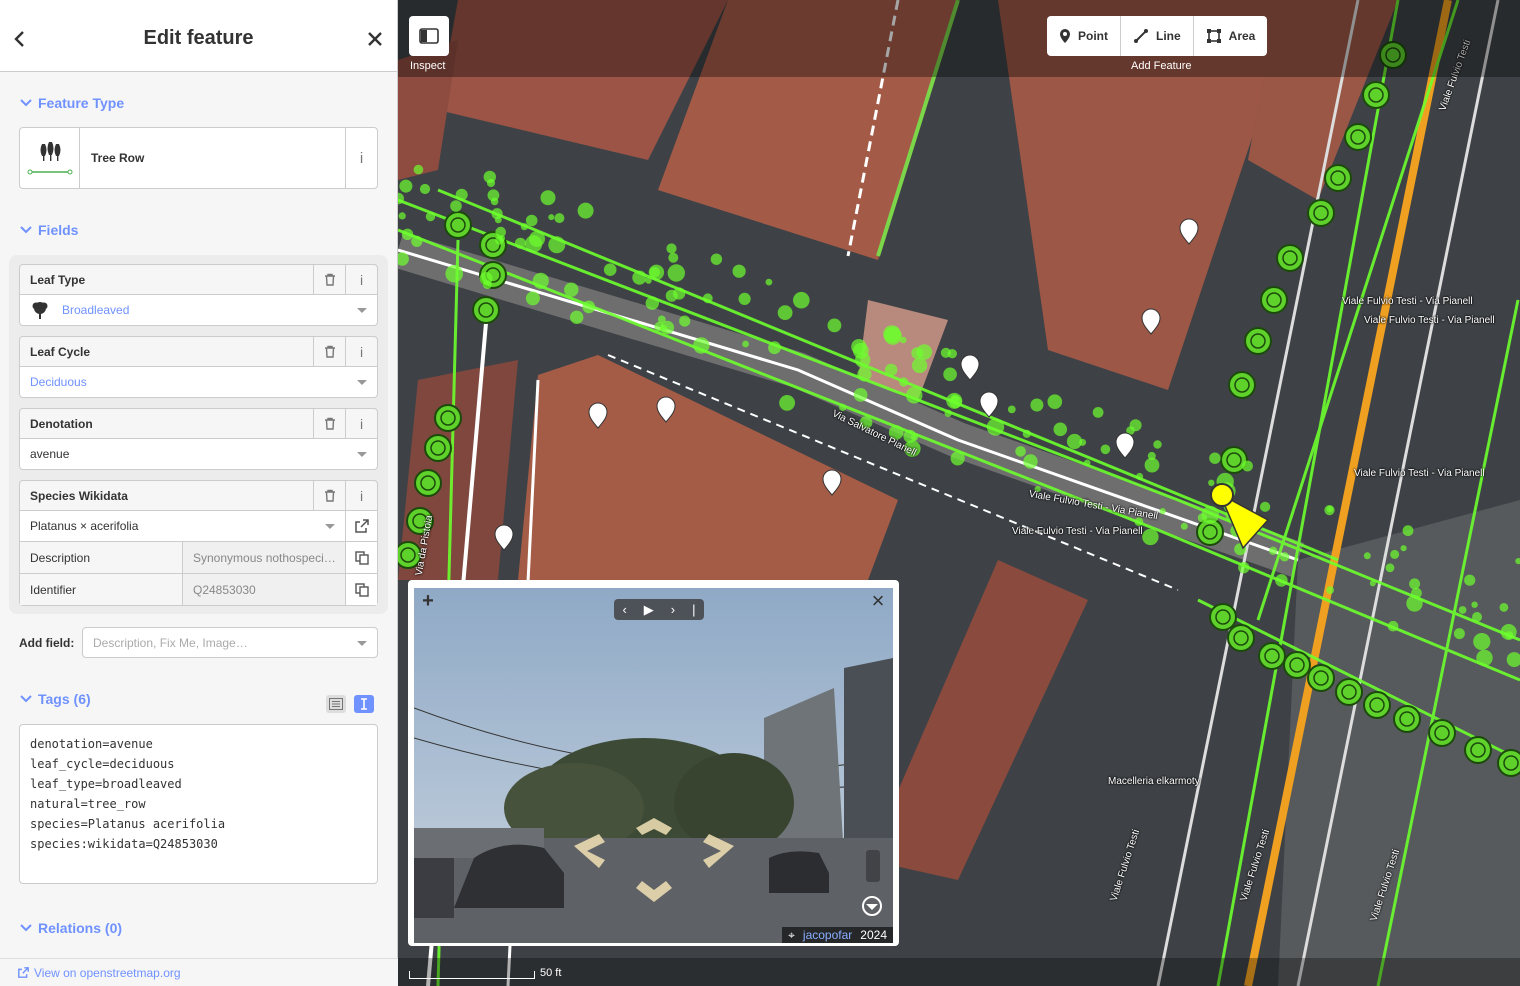 Image resolution: width=1520 pixels, height=986 pixels. What do you see at coordinates (47, 642) in the screenshot?
I see `add-field-label: Add field:` at bounding box center [47, 642].